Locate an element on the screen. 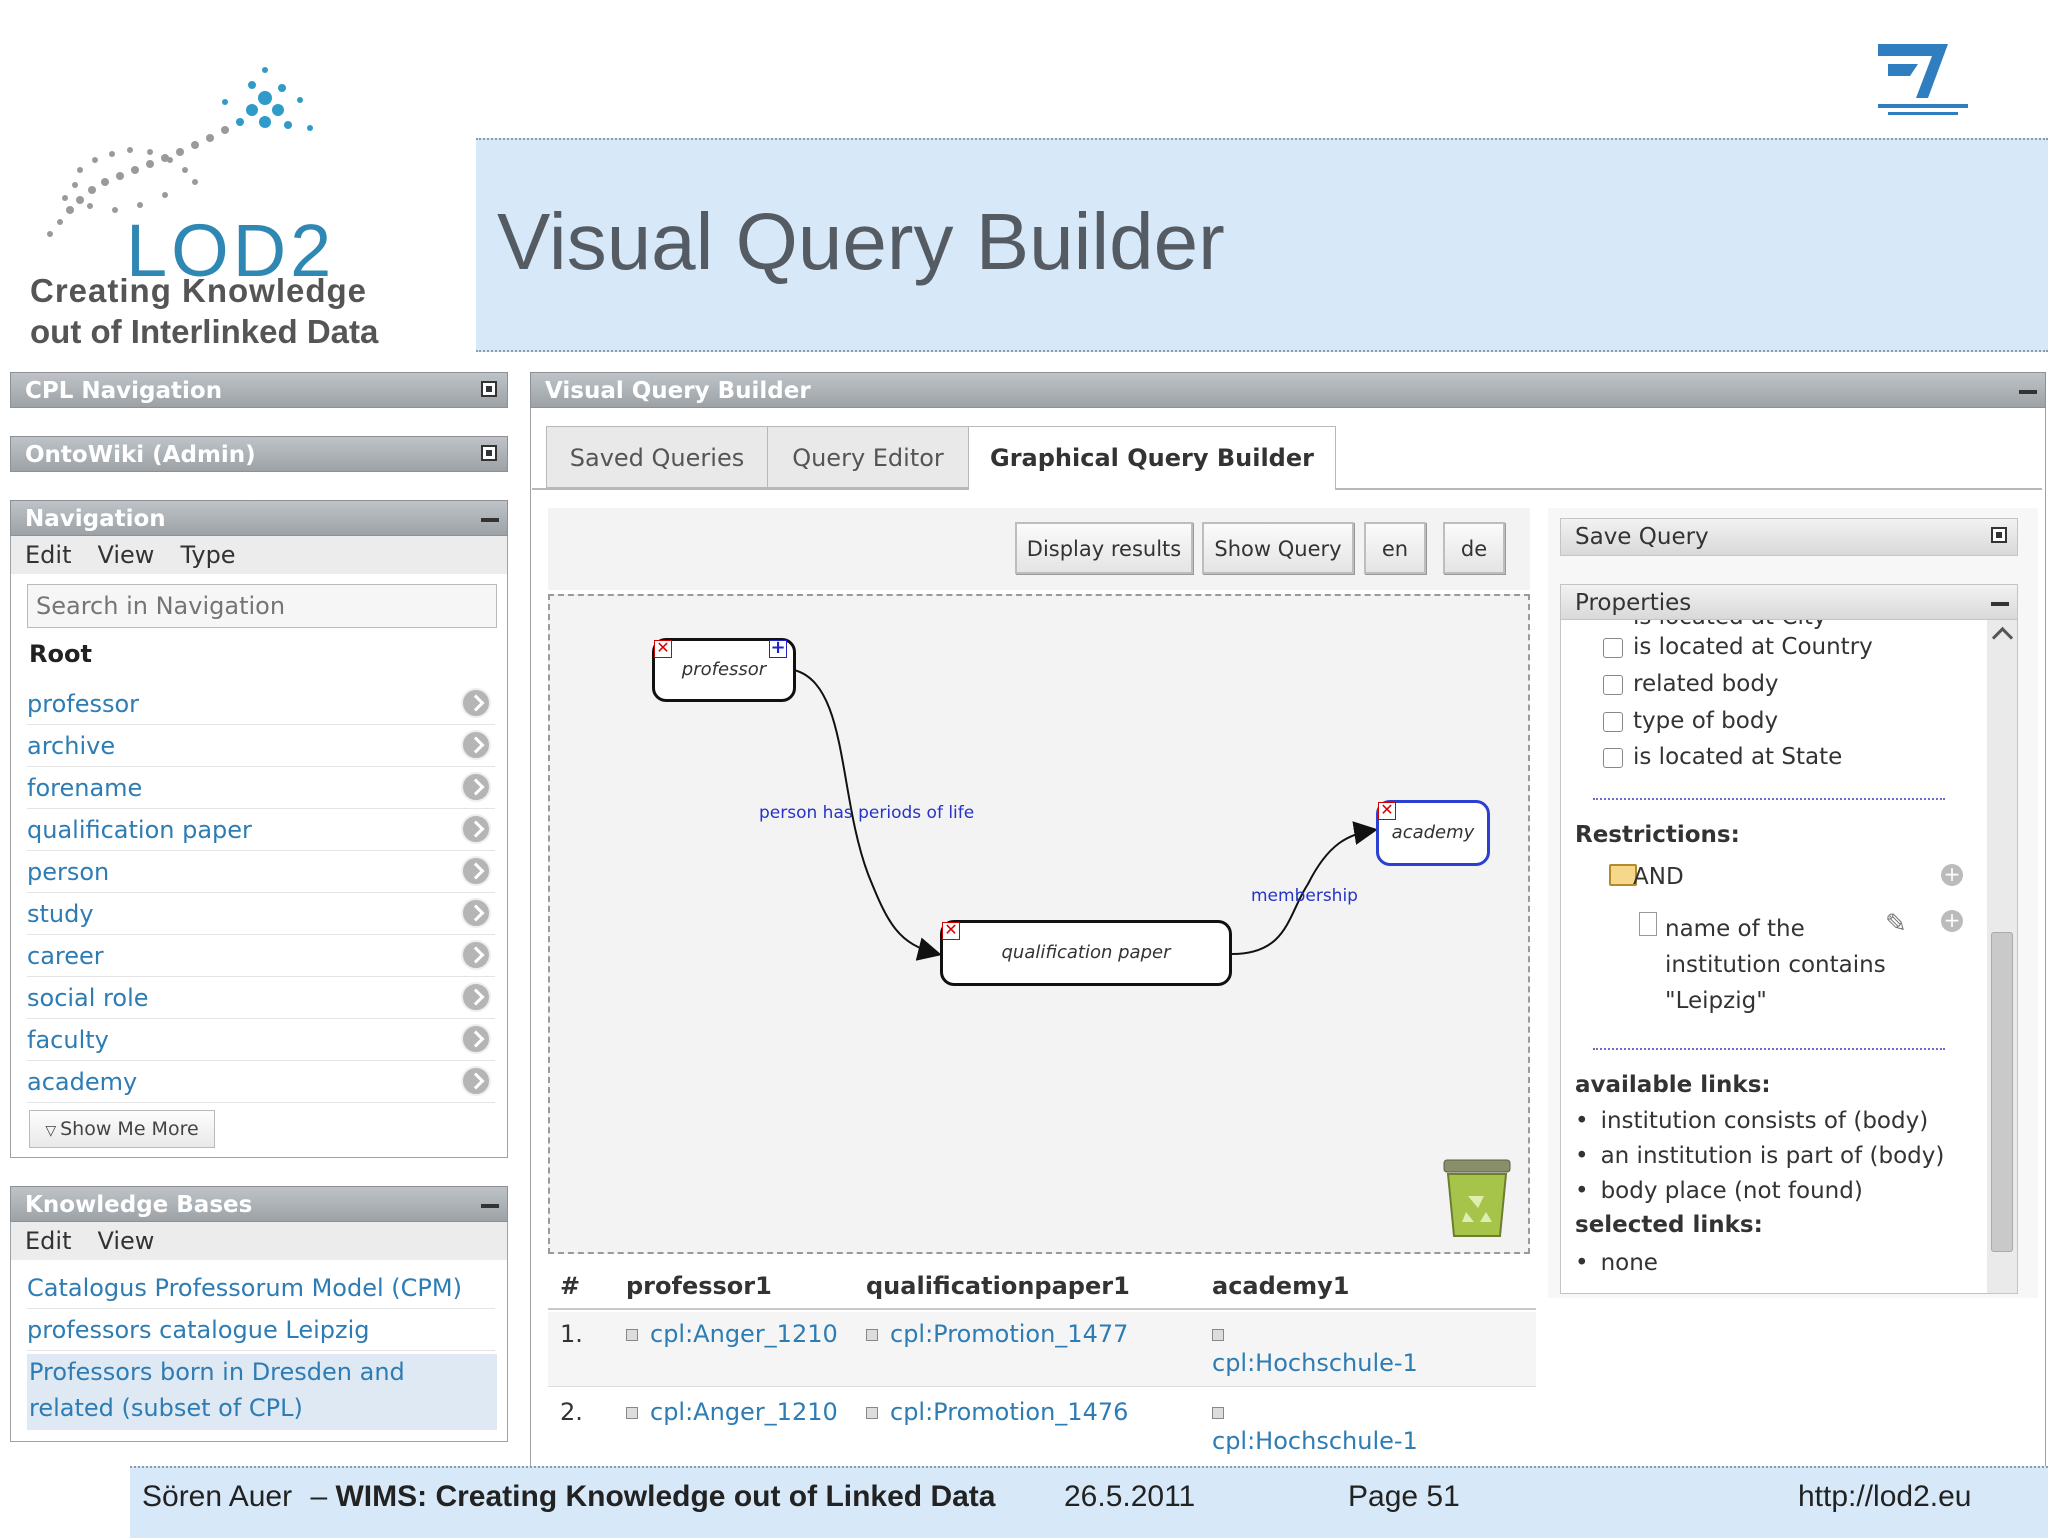 Image resolution: width=2048 pixels, height=1538 pixels. logo-subtitle-1: Creating Knowledge is located at coordinates (199, 290).